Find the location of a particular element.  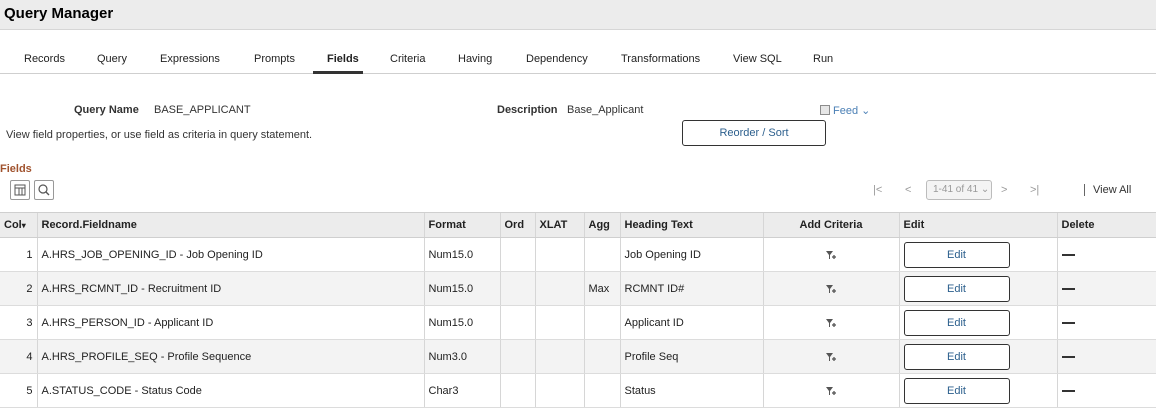

tab-having: Having is located at coordinates (475, 59).